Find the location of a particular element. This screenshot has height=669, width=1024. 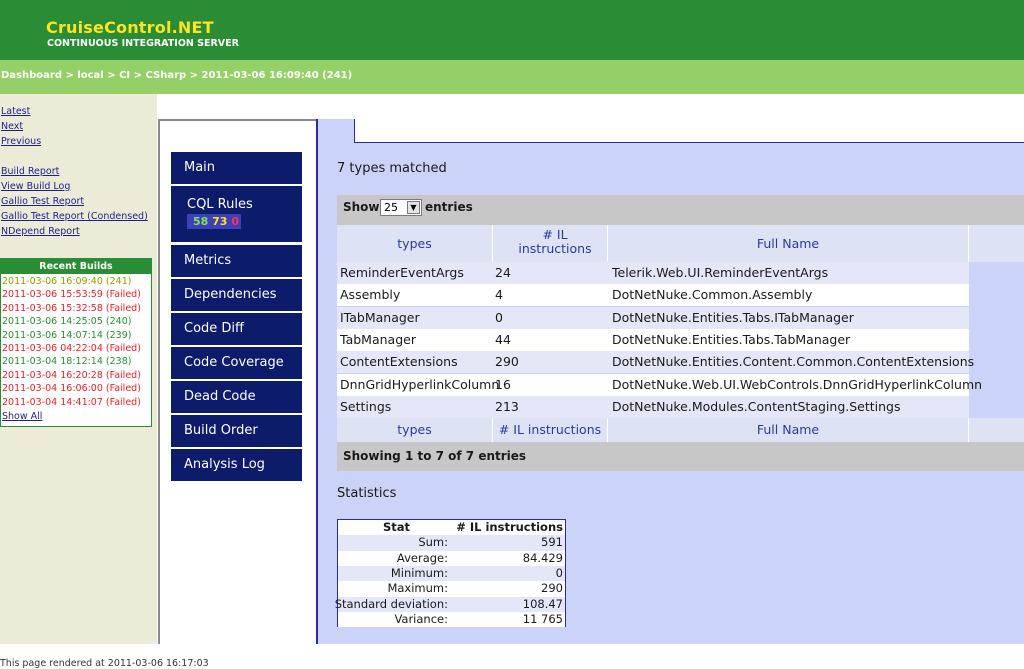

menu-analysis-log-label: Analysis Log is located at coordinates (224, 464).